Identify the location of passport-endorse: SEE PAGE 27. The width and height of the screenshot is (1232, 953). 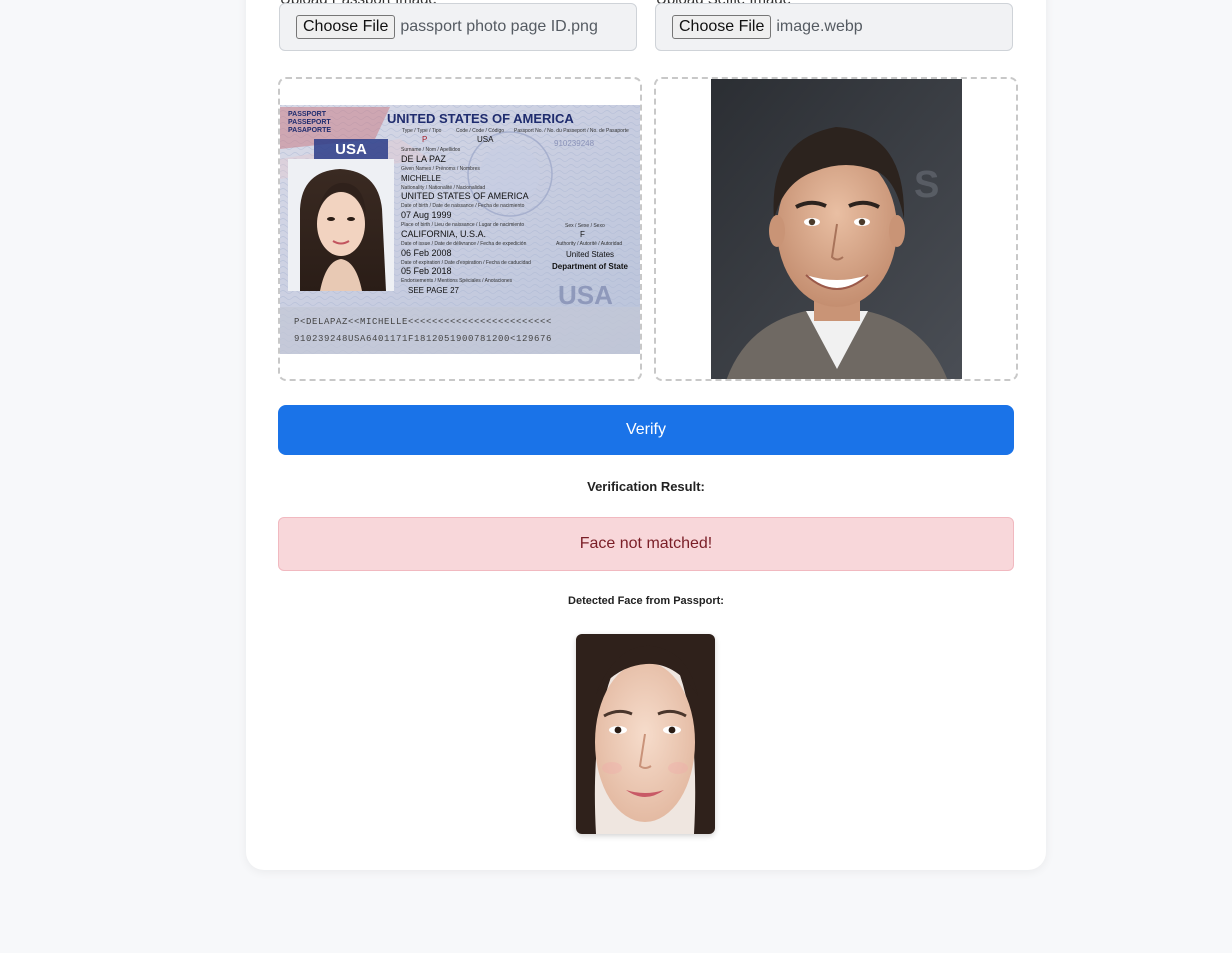
(434, 290).